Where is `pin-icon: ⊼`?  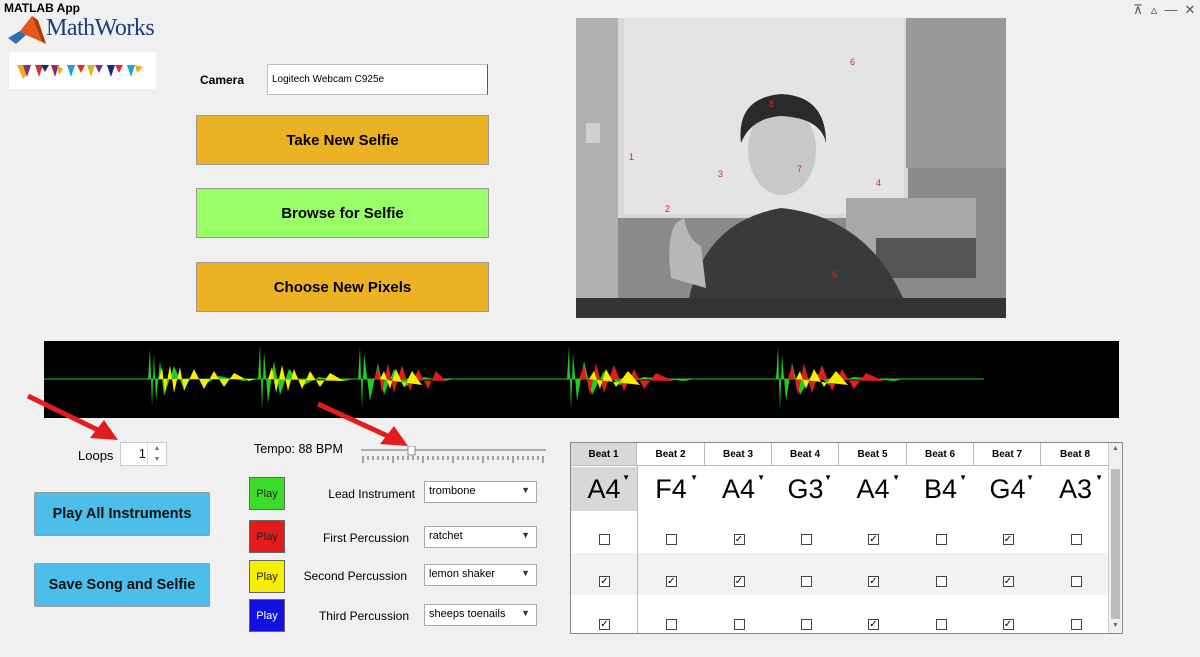
pin-icon: ⊼ is located at coordinates (1138, 10).